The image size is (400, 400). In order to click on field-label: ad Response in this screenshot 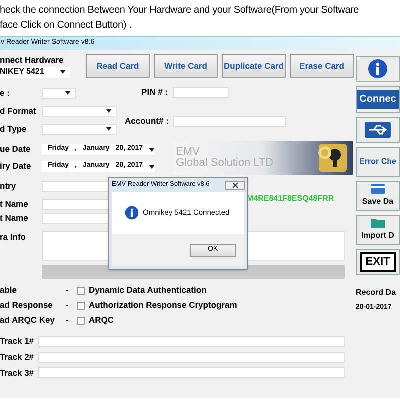, I will do `click(27, 305)`.